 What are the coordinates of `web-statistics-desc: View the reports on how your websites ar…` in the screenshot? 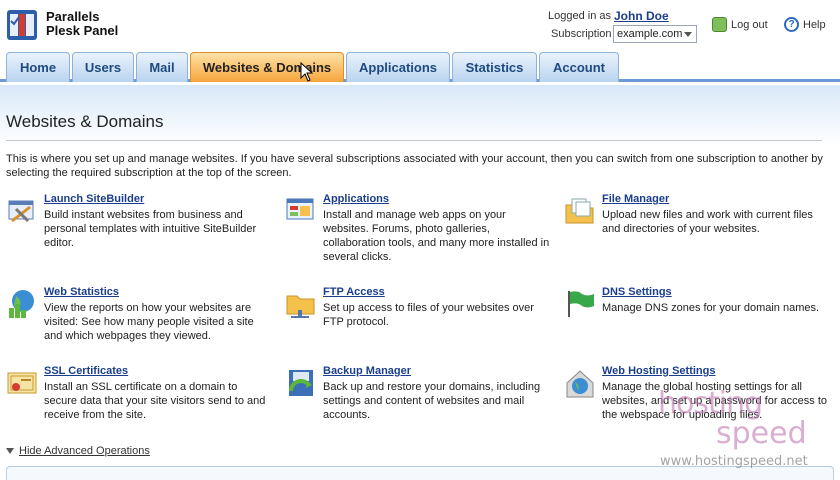 It's located at (149, 322).